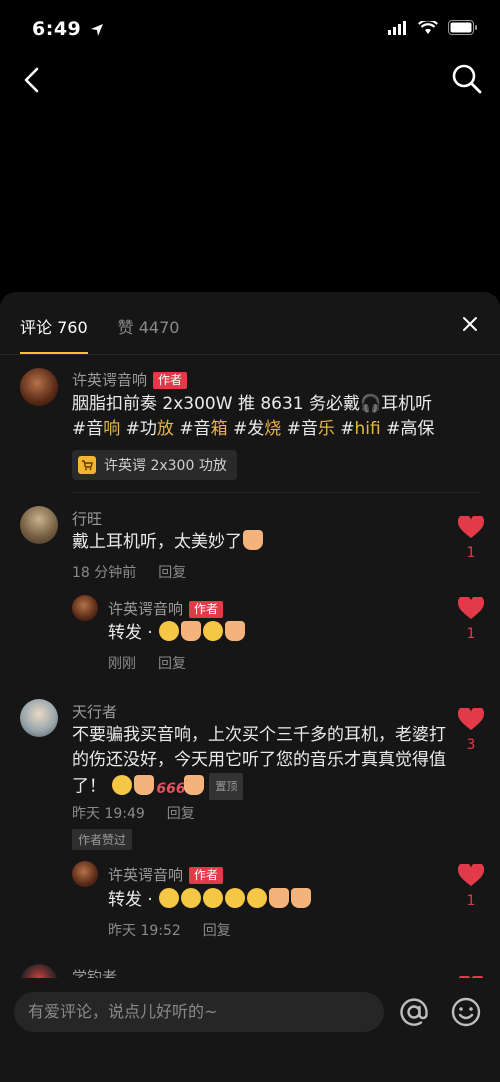  Describe the element at coordinates (235, 898) in the screenshot. I see `smirk-emoji` at that location.